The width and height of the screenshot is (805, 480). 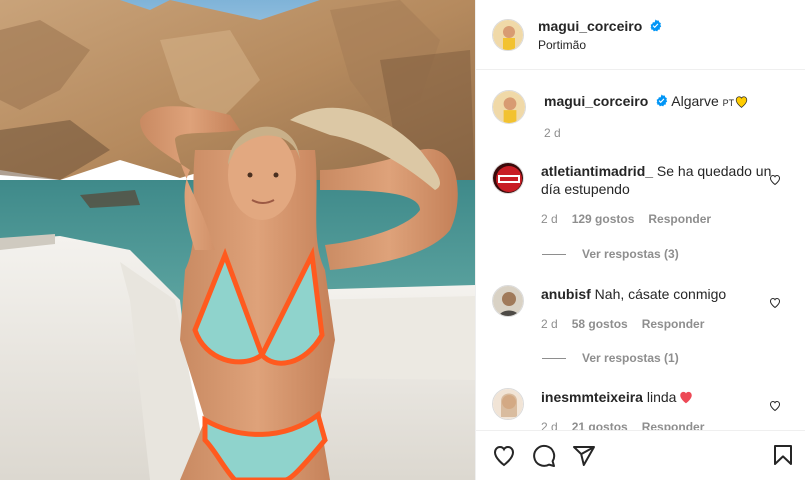 What do you see at coordinates (590, 26) in the screenshot?
I see `author-username: magui_corceiro` at bounding box center [590, 26].